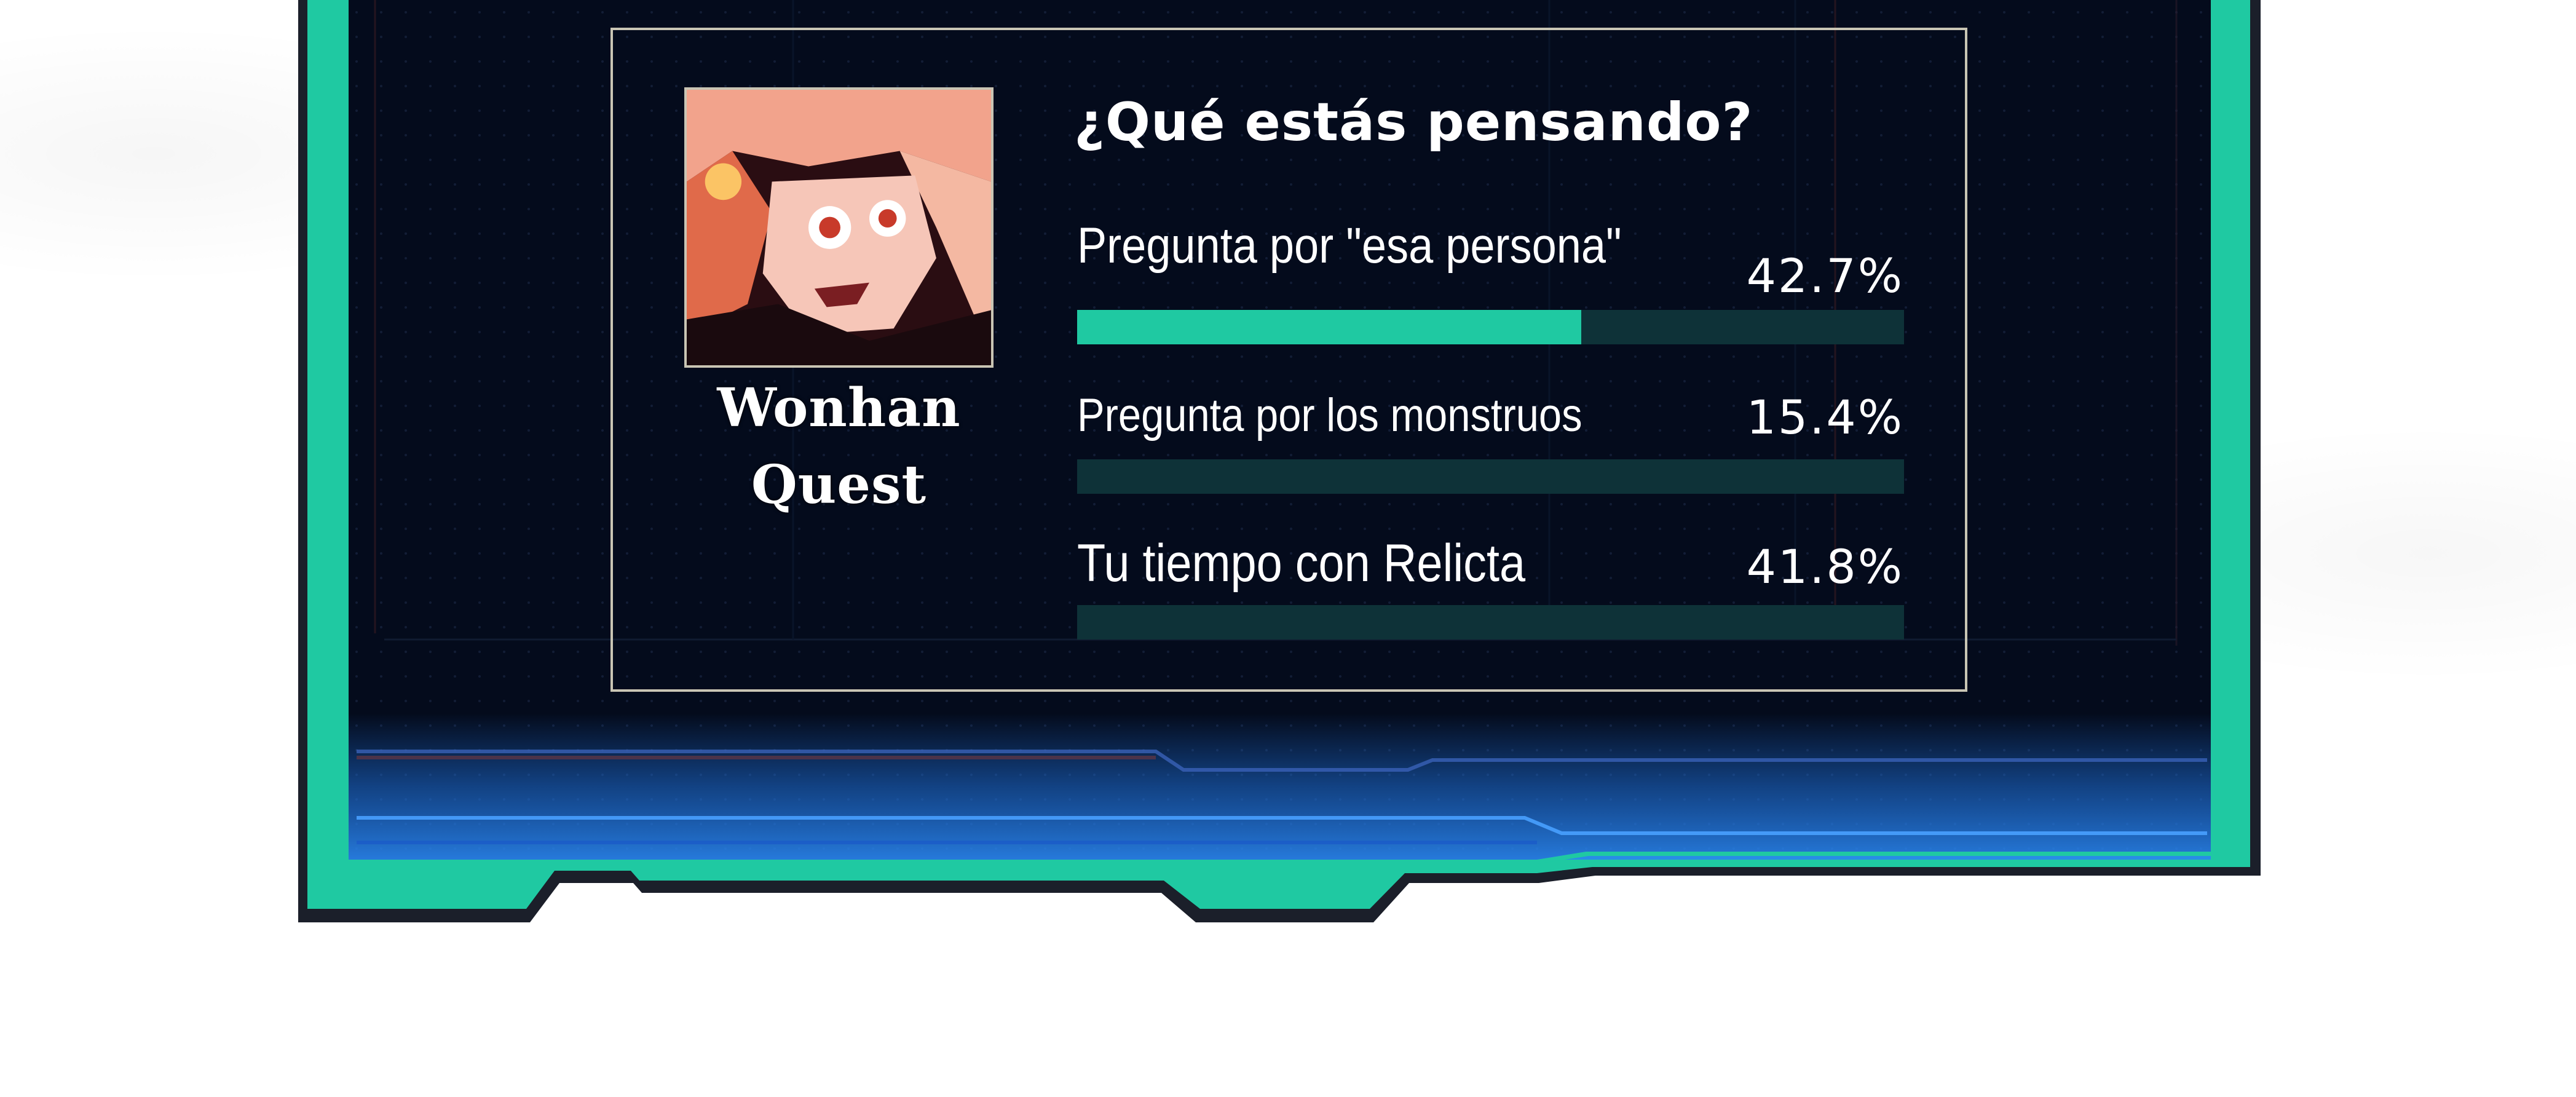 Image resolution: width=2576 pixels, height=1097 pixels. I want to click on poll-option-percent: 15.4%, so click(1825, 418).